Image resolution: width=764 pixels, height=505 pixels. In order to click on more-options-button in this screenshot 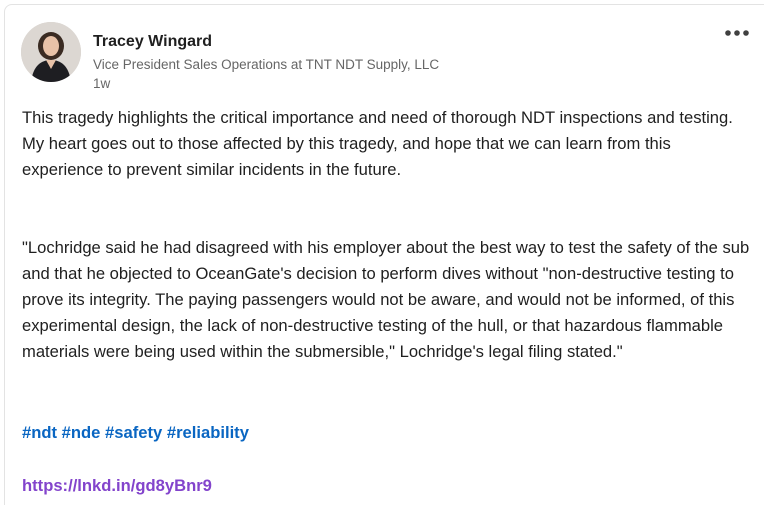, I will do `click(737, 33)`.